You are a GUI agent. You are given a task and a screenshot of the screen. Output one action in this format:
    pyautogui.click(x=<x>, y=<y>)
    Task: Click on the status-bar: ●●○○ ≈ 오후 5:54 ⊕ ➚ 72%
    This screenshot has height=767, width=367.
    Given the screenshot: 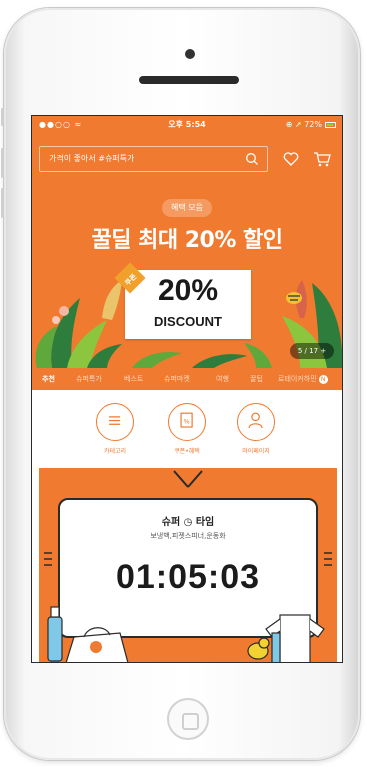 What is the action you would take?
    pyautogui.click(x=187, y=125)
    